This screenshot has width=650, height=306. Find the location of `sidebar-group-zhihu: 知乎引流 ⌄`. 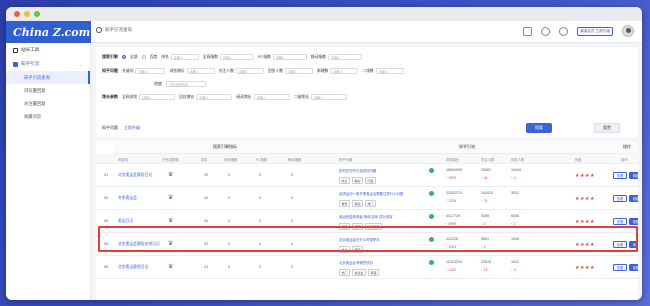

sidebar-group-zhihu: 知乎引流 ⌄ is located at coordinates (48, 64).